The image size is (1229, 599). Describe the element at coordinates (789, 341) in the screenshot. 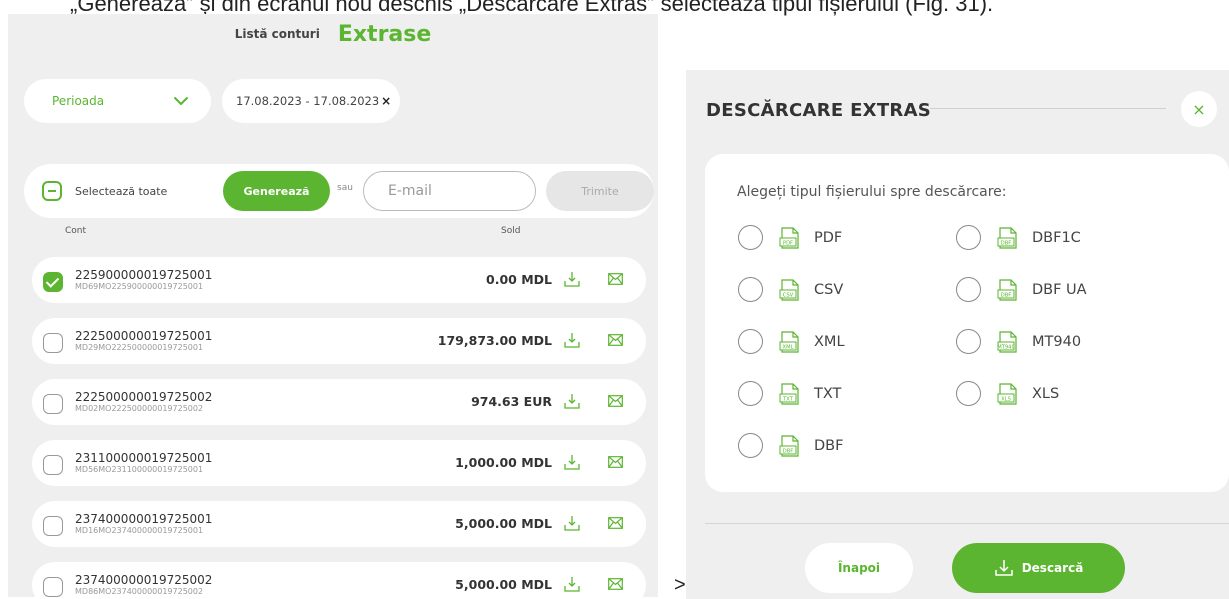

I see `file-icon: XML` at that location.